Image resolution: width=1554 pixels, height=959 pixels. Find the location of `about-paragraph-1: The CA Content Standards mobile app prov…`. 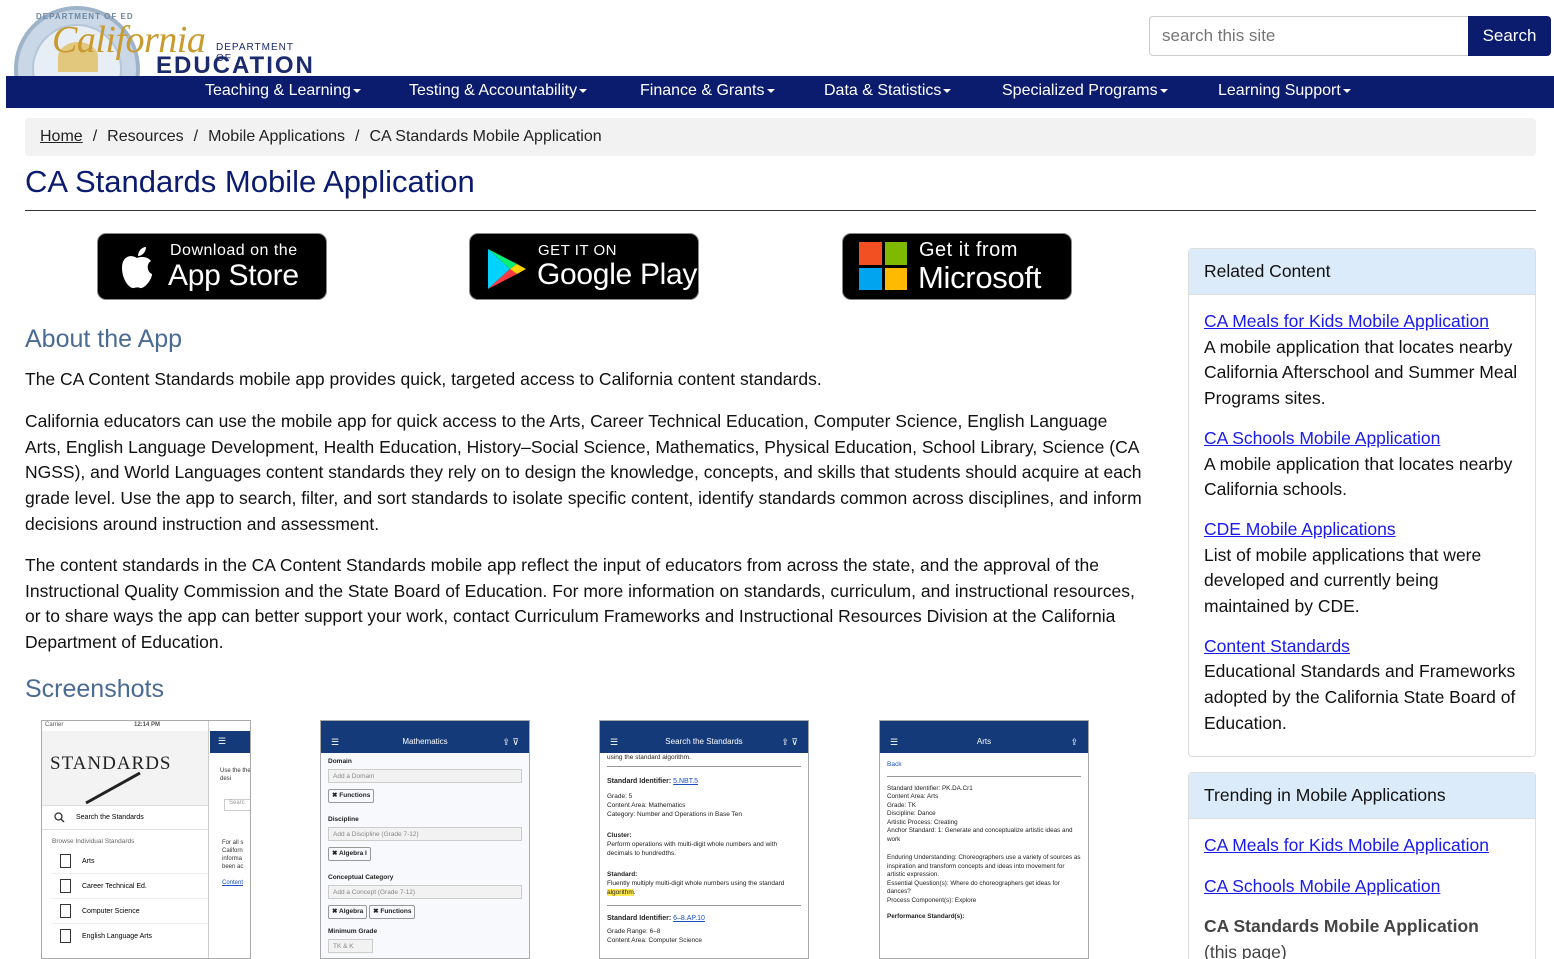

about-paragraph-1: The CA Content Standards mobile app prov… is located at coordinates (423, 379).